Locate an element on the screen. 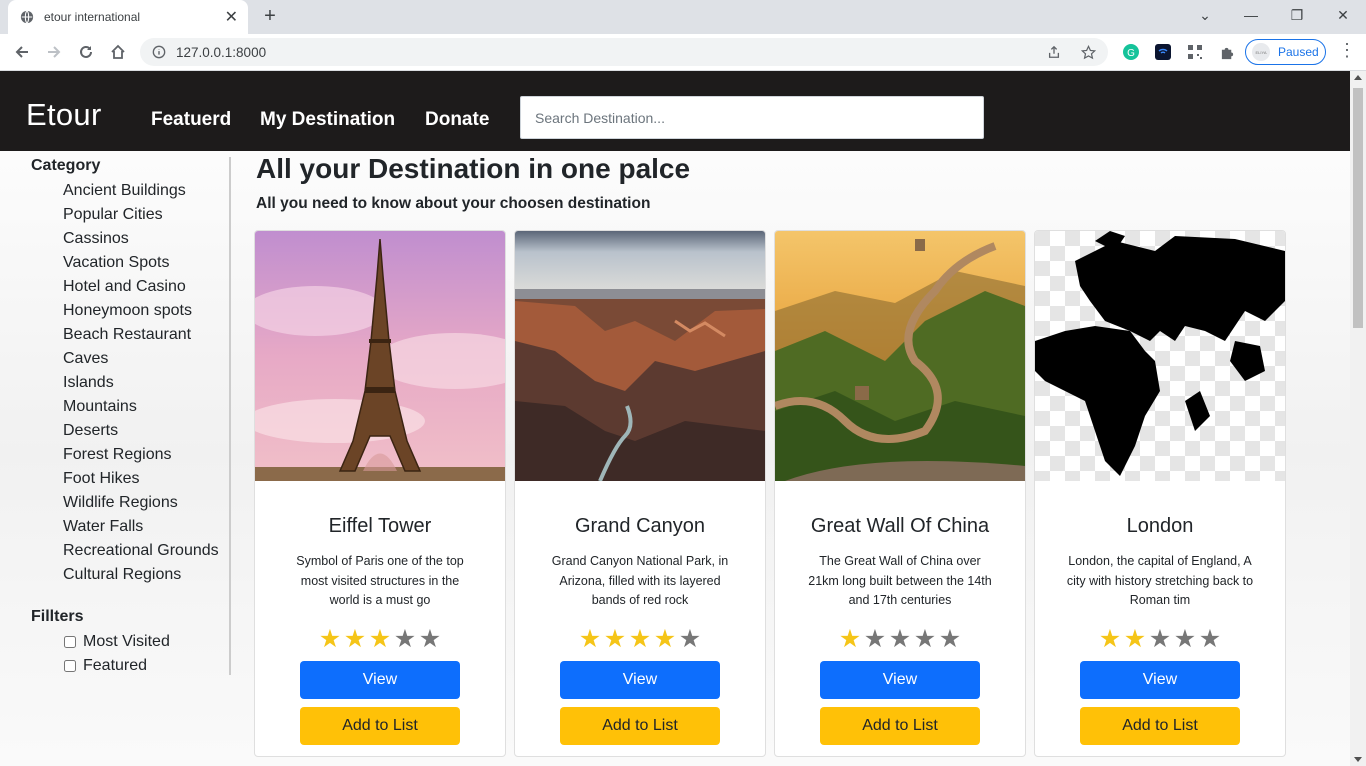 This screenshot has height=766, width=1366. reload-icon is located at coordinates (86, 52).